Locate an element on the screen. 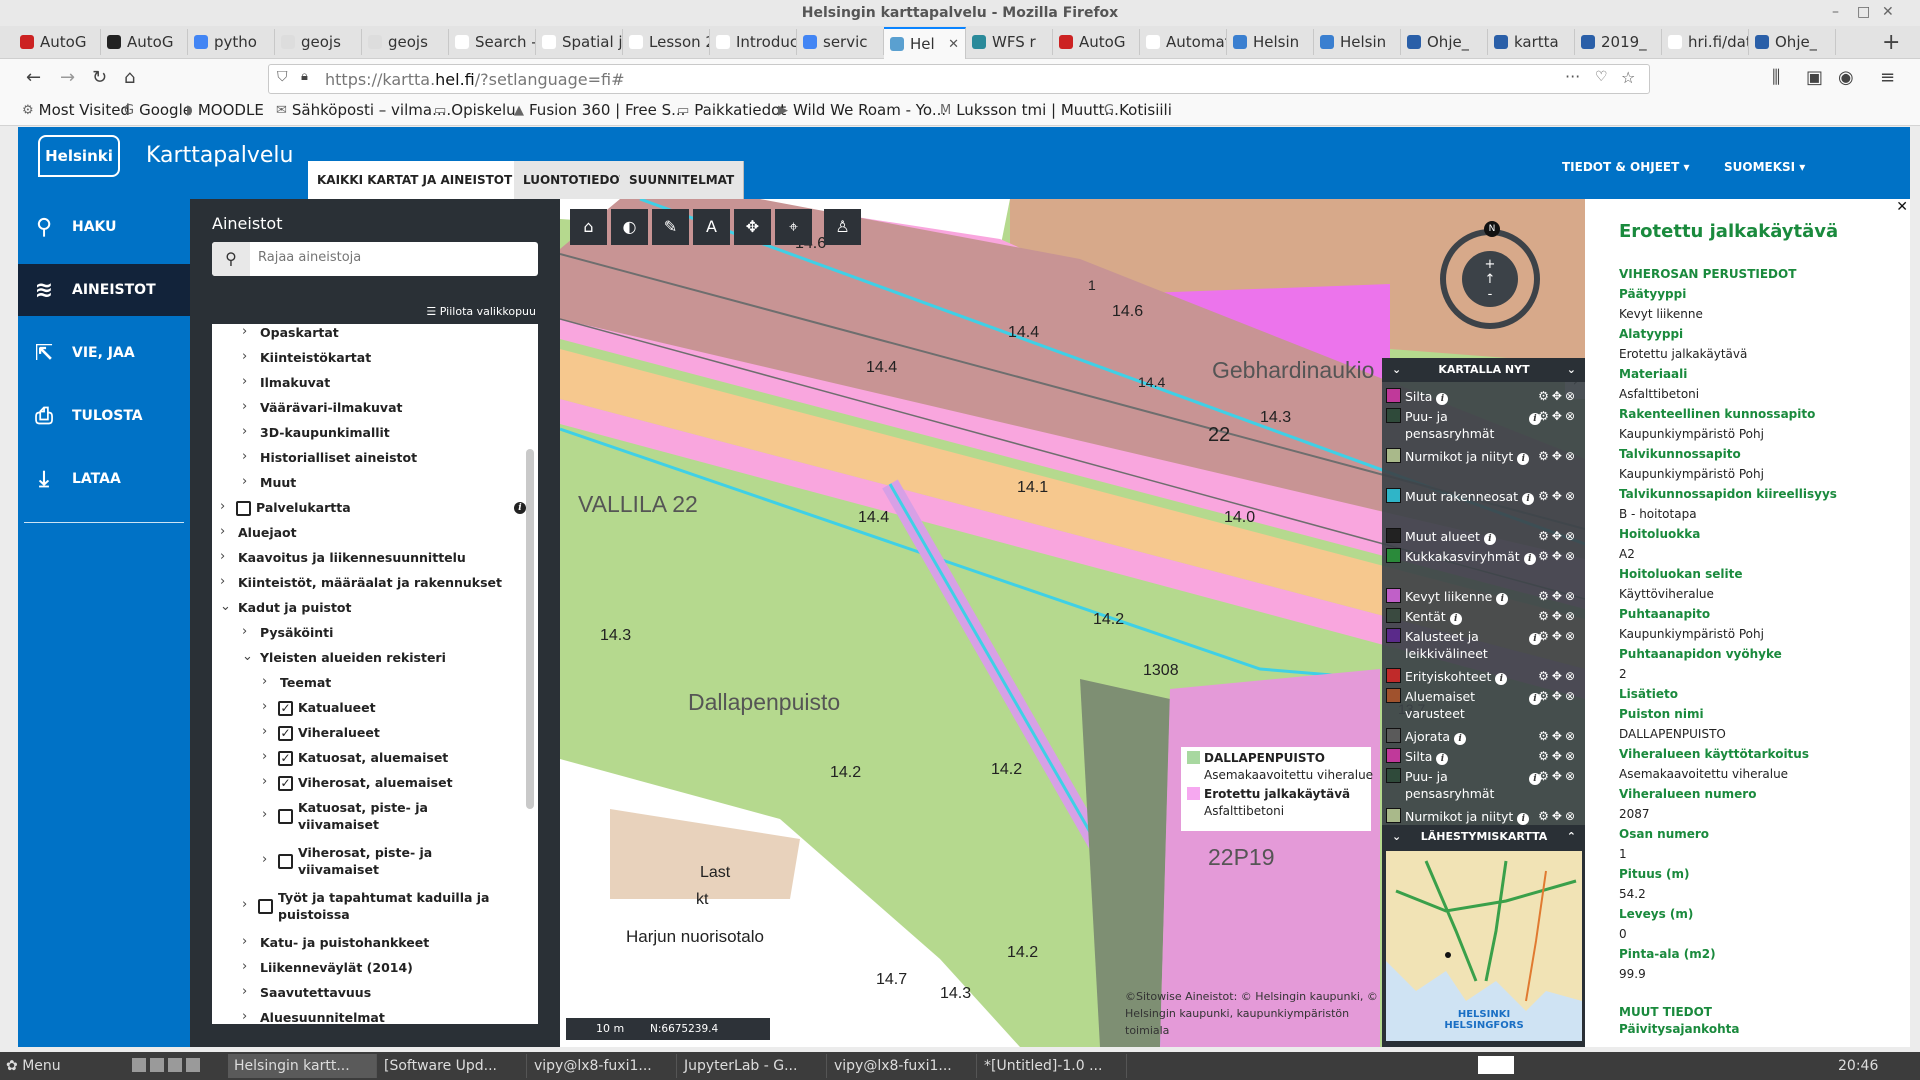  app-menu-icon: ≡ is located at coordinates (1887, 77).